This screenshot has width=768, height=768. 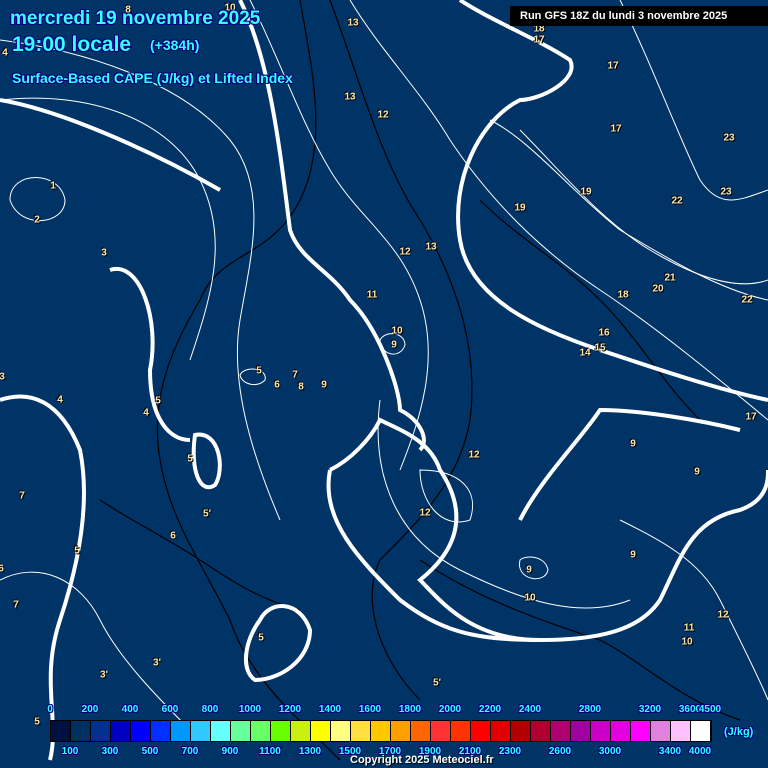 What do you see at coordinates (370, 709) in the screenshot?
I see `scale-label: 1600` at bounding box center [370, 709].